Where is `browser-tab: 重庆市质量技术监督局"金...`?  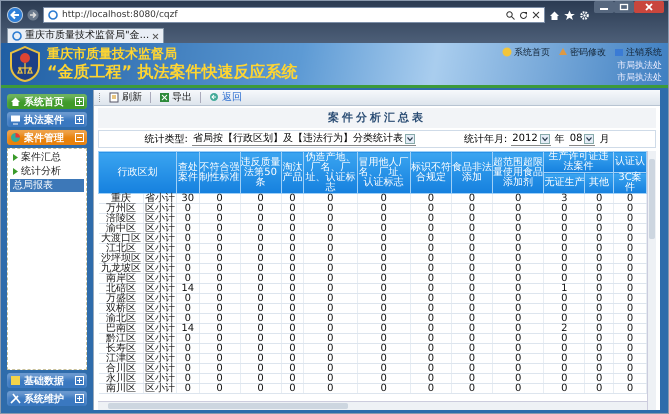
browser-tab: 重庆市质量技术监督局"金... is located at coordinates (85, 35).